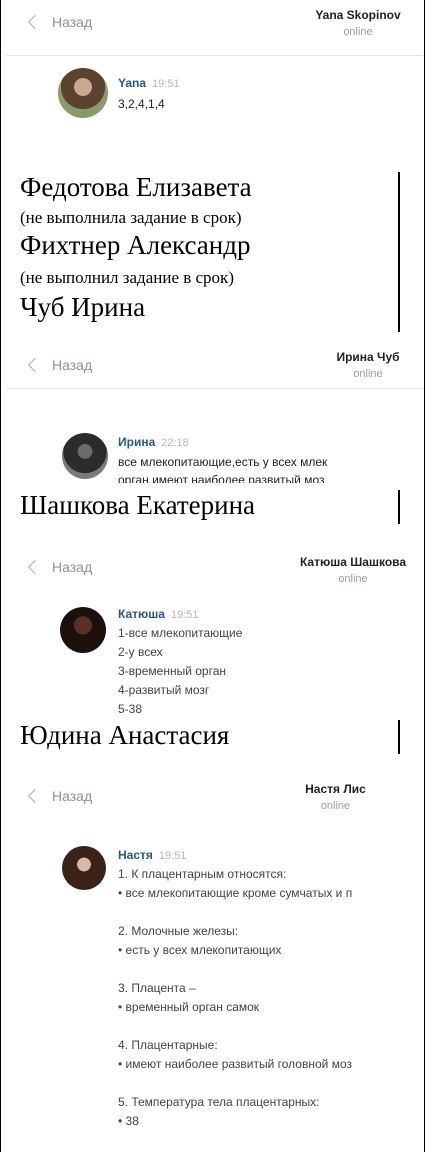 The height and width of the screenshot is (1152, 425). I want to click on message-author: Yana, so click(132, 83).